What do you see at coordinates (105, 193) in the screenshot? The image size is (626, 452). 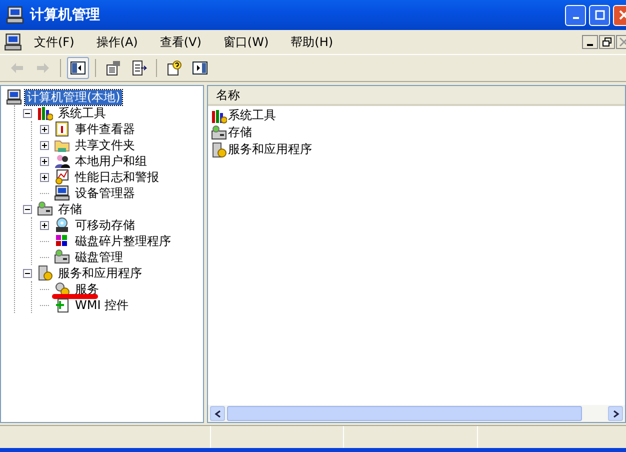 I see `tree-item: 设备管理器` at bounding box center [105, 193].